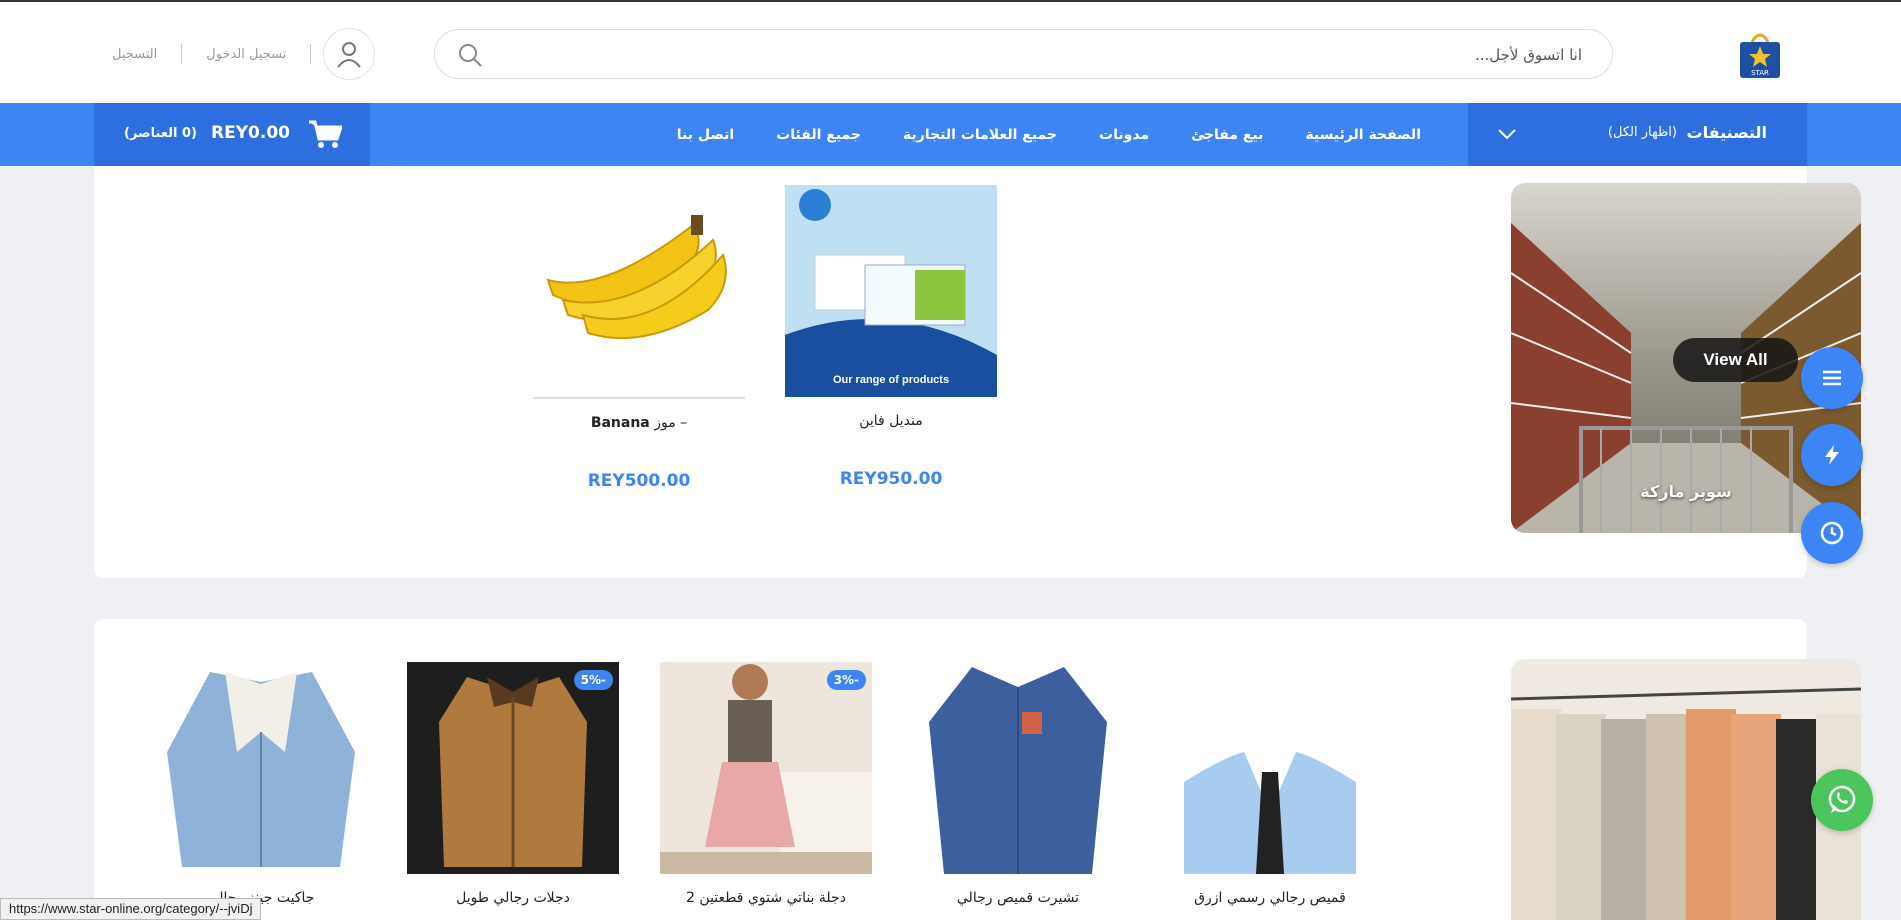 This screenshot has width=1901, height=920. What do you see at coordinates (513, 768) in the screenshot?
I see `product-image: 5%-` at bounding box center [513, 768].